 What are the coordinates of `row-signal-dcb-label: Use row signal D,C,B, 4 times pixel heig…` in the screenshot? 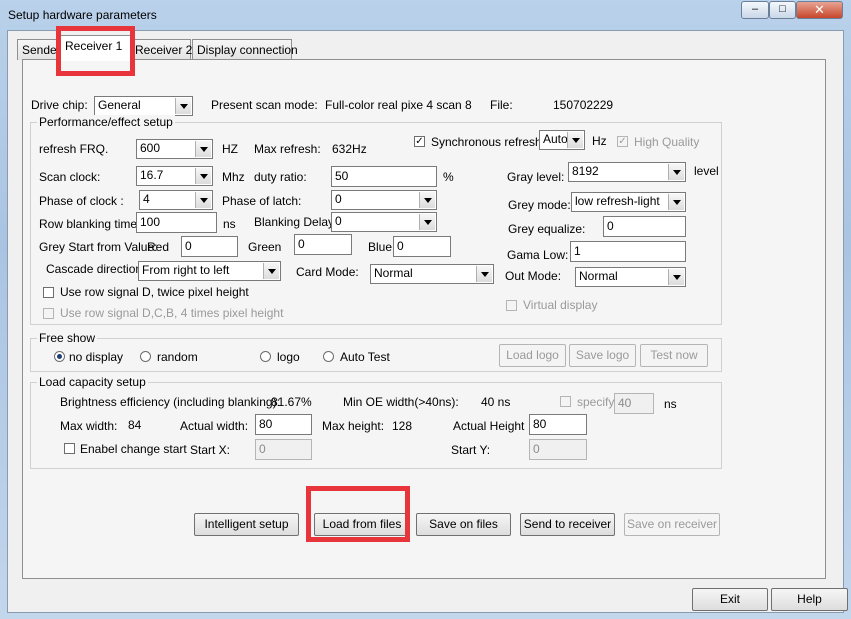 It's located at (172, 313).